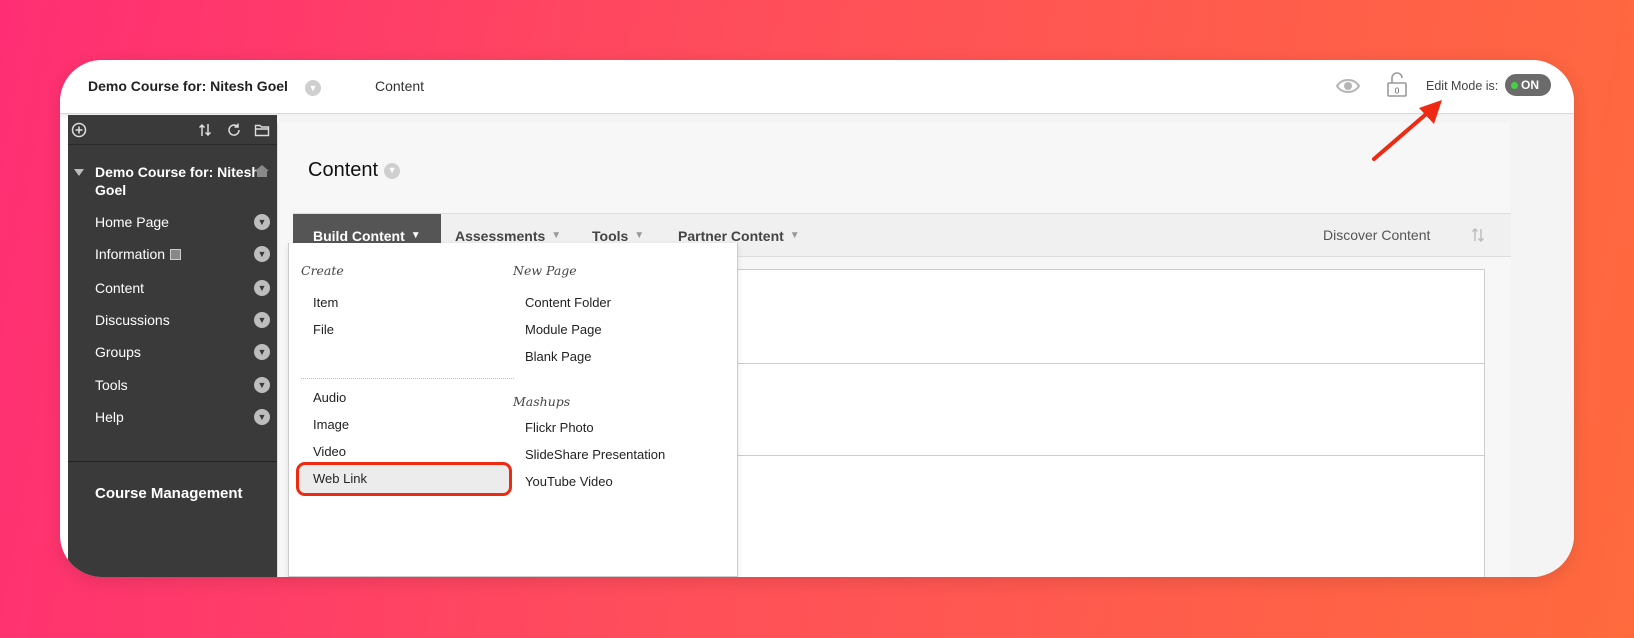 The image size is (1634, 638). What do you see at coordinates (322, 270) in the screenshot?
I see `create-heading: Create` at bounding box center [322, 270].